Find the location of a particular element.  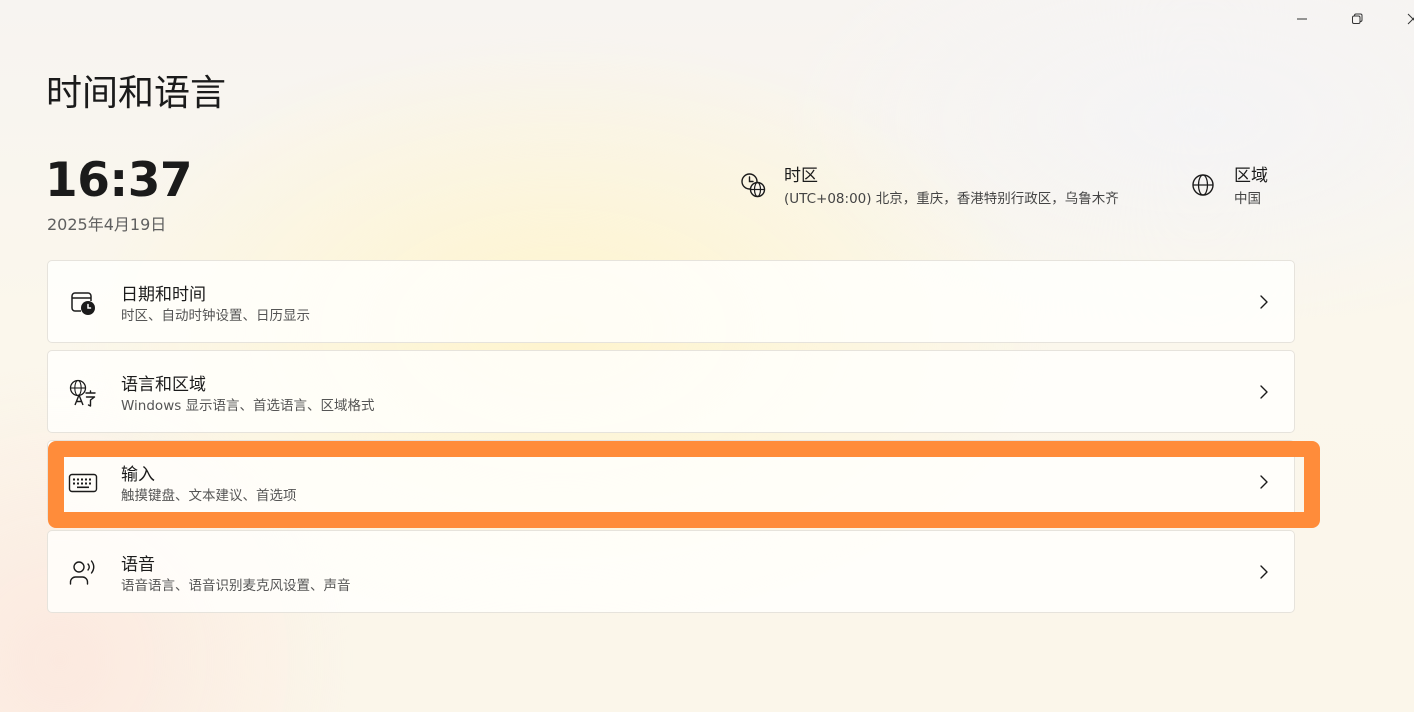

close-icon is located at coordinates (1410, 19).